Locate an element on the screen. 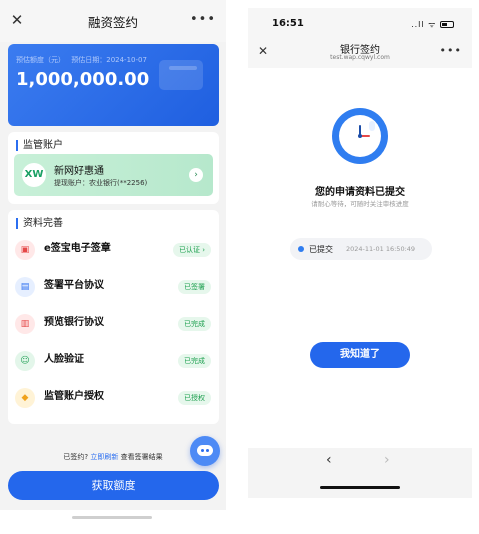 The width and height of the screenshot is (479, 534). status-pill: 已提交 2024-11-01 16:50:49 is located at coordinates (361, 249).